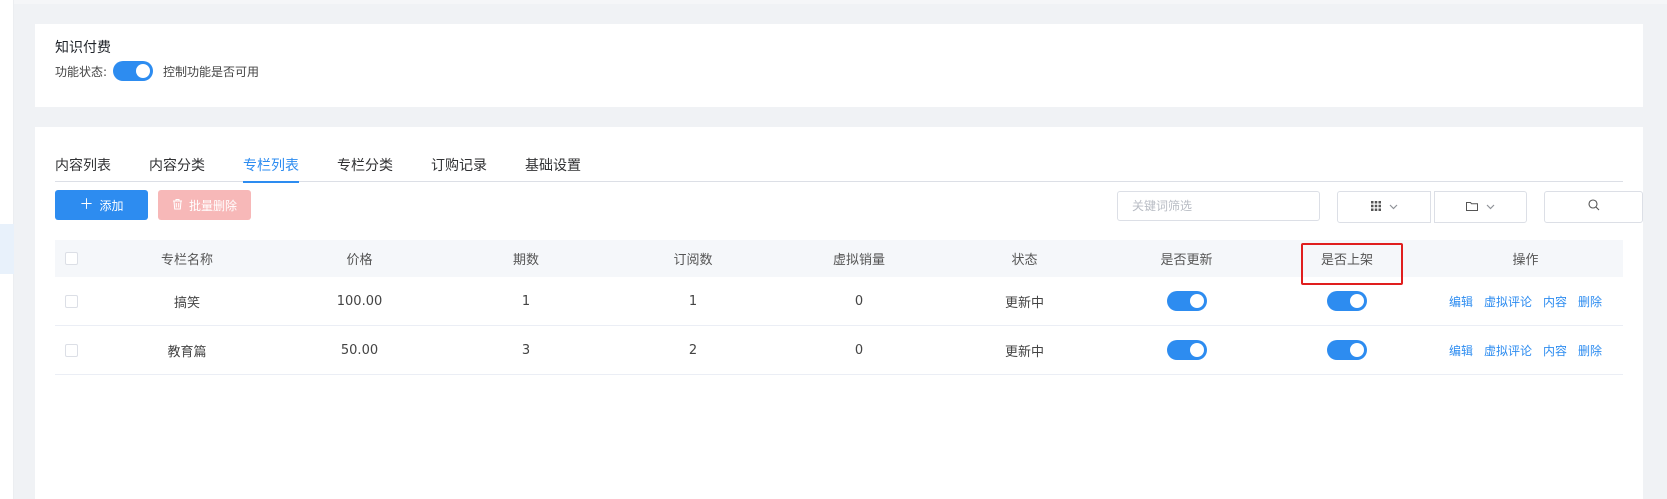 The image size is (1667, 499). What do you see at coordinates (365, 166) in the screenshot?
I see `tab-column-category: 专栏分类` at bounding box center [365, 166].